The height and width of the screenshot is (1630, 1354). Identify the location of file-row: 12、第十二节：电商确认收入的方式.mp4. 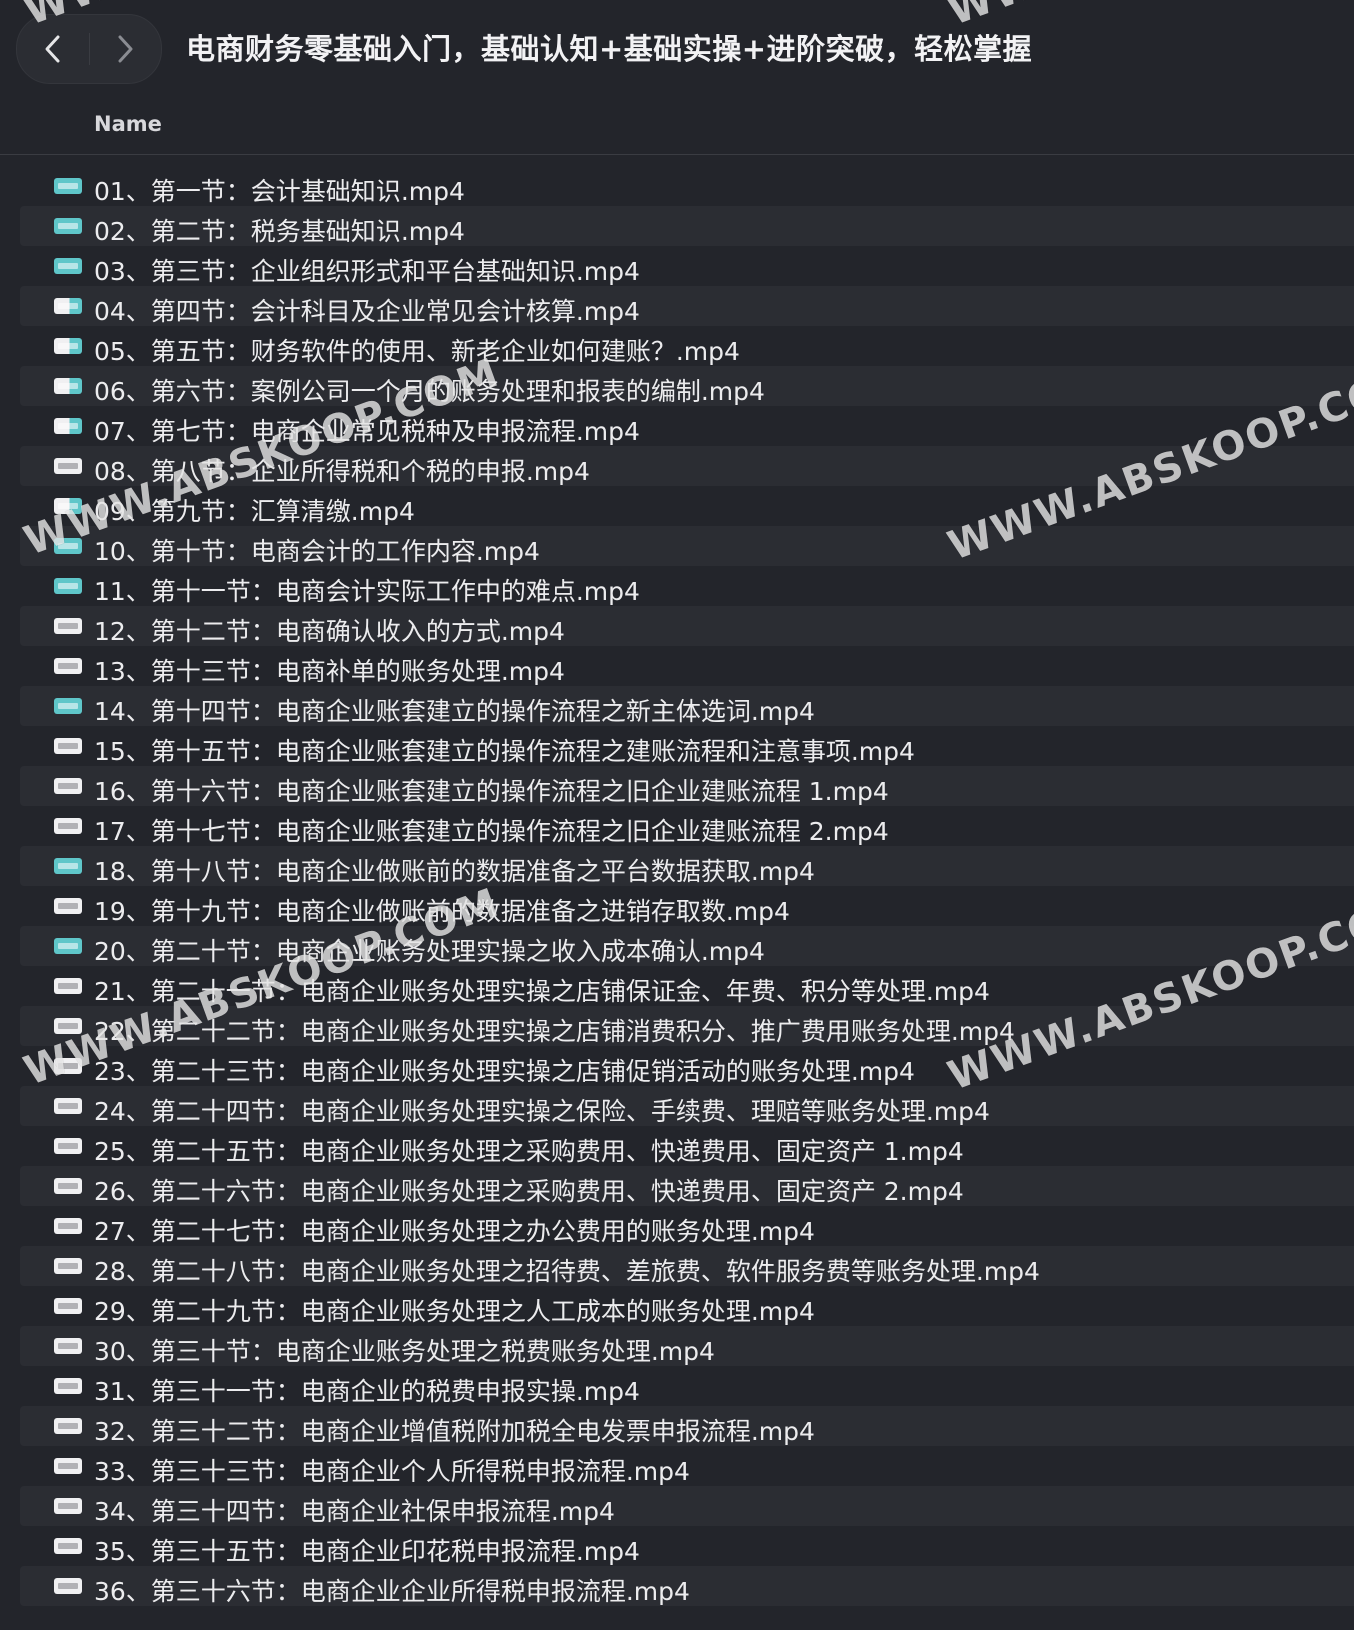
(687, 626).